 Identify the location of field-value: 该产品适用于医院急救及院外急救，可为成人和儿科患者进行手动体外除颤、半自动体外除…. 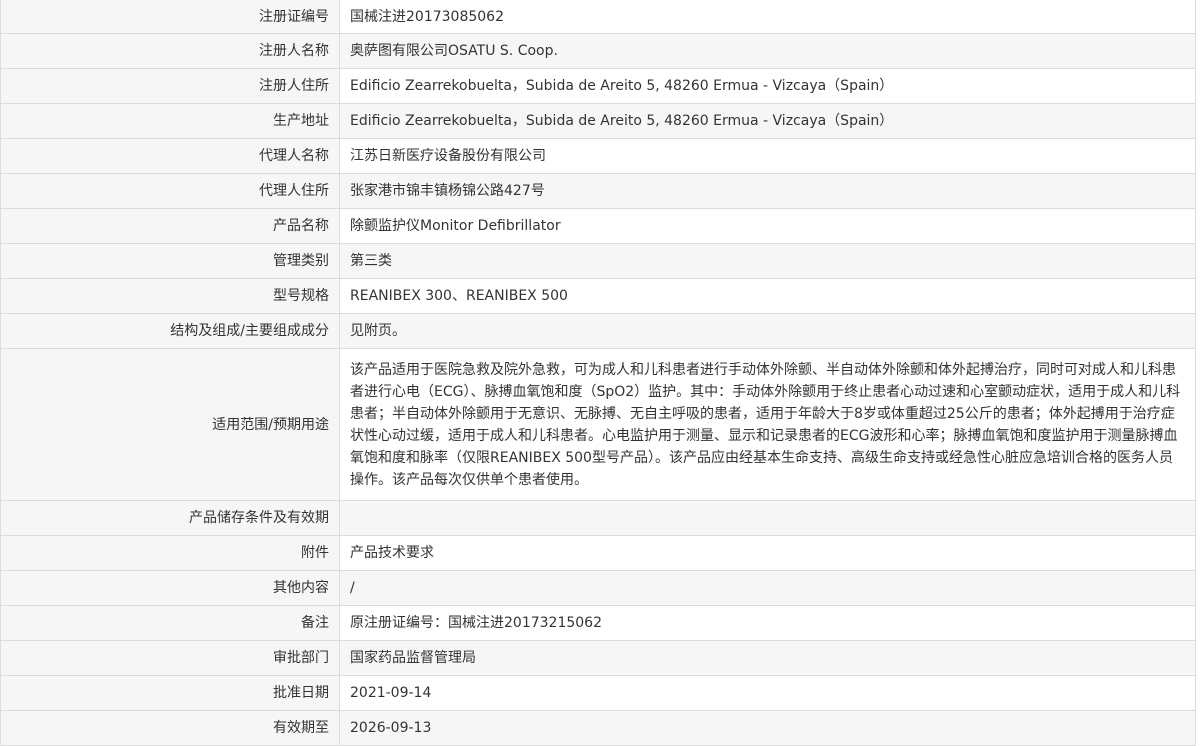
(767, 424).